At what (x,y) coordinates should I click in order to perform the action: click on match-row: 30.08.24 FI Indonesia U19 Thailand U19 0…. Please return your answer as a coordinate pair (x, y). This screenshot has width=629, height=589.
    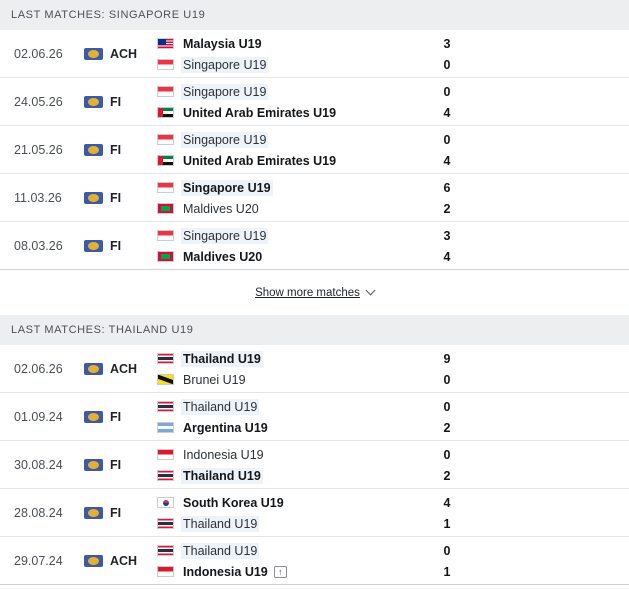
    Looking at the image, I should click on (314, 465).